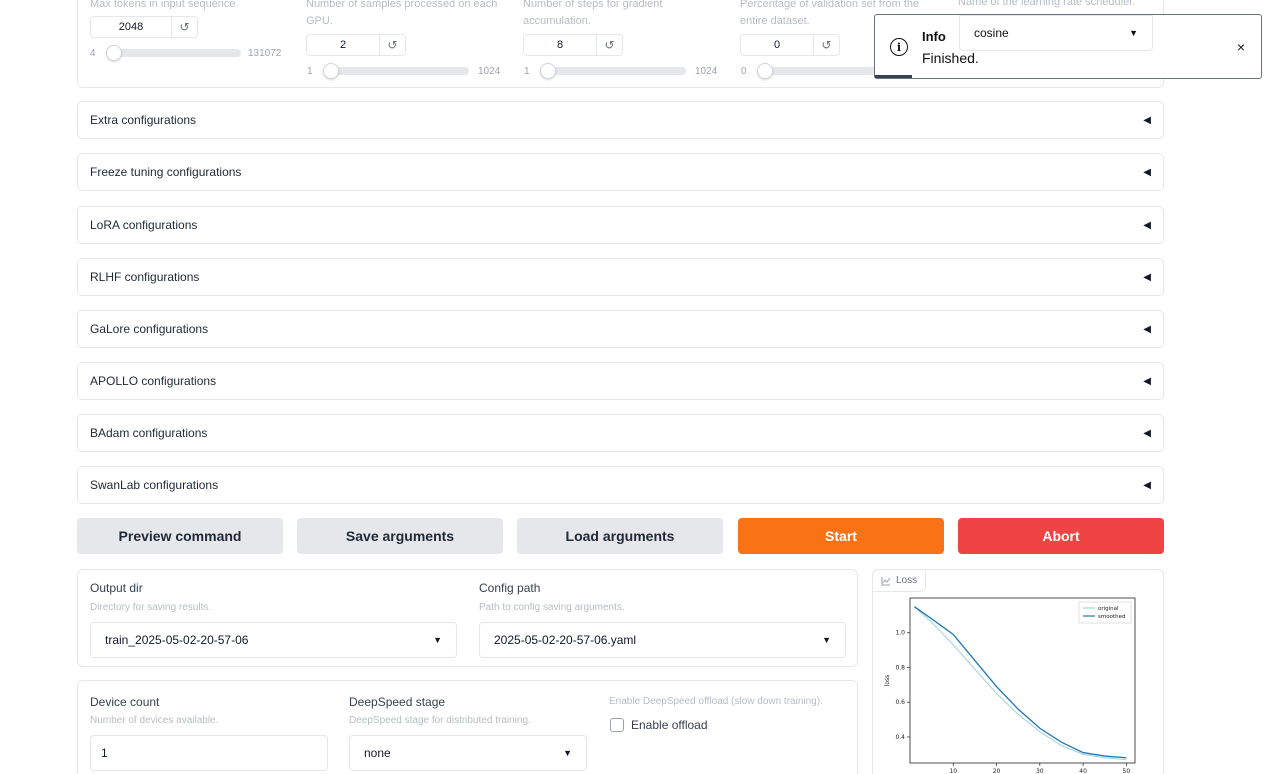  Describe the element at coordinates (841, 536) in the screenshot. I see `start-button: Start` at that location.